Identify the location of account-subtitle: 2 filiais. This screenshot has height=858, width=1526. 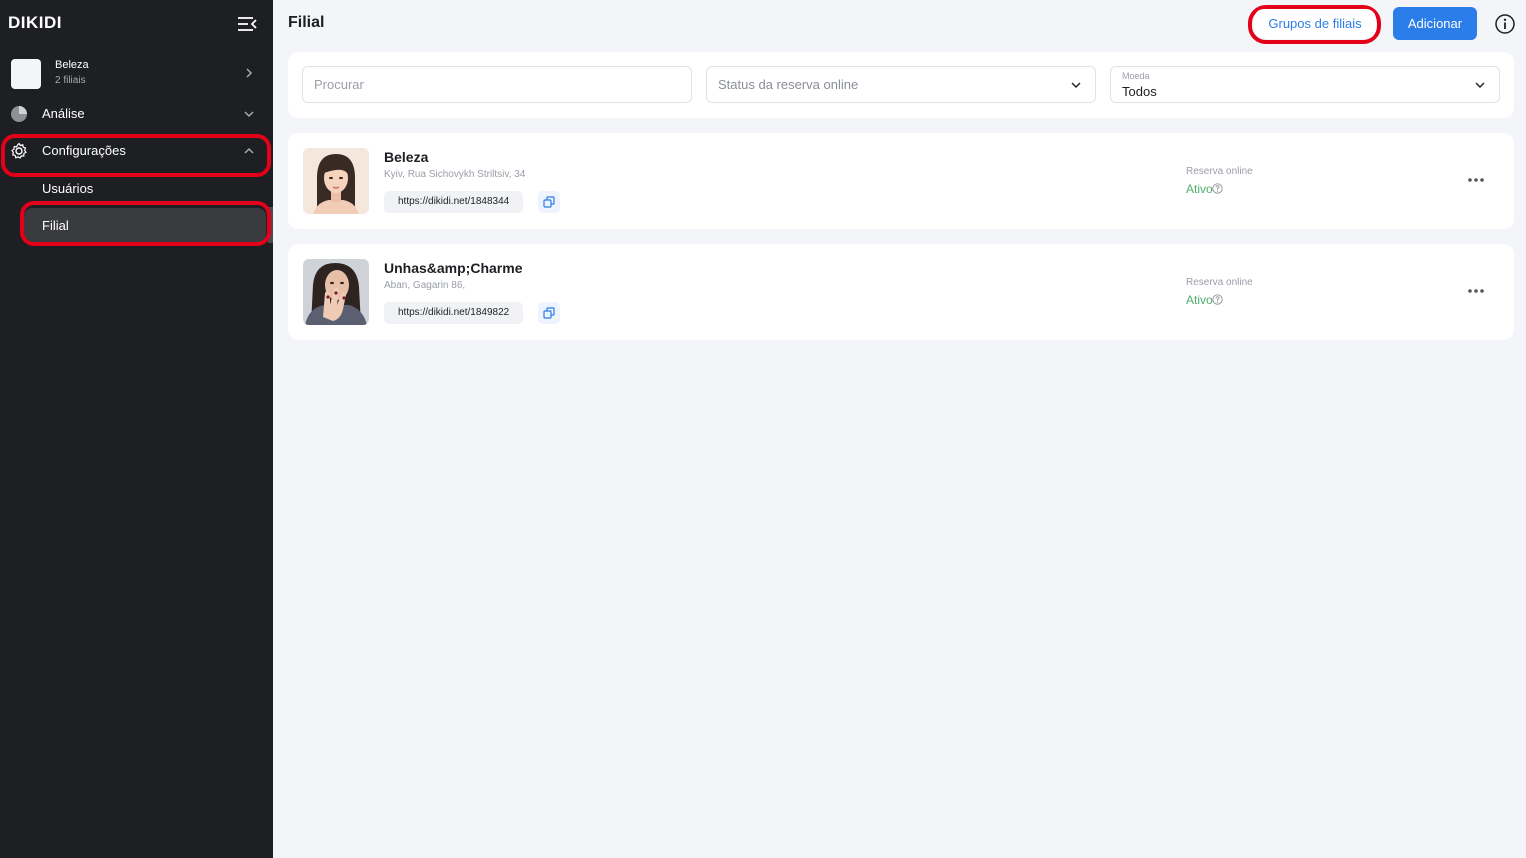
(70, 80).